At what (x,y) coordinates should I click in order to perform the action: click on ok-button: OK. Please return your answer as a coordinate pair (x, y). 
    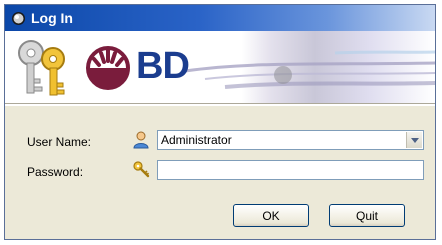
    Looking at the image, I should click on (271, 215).